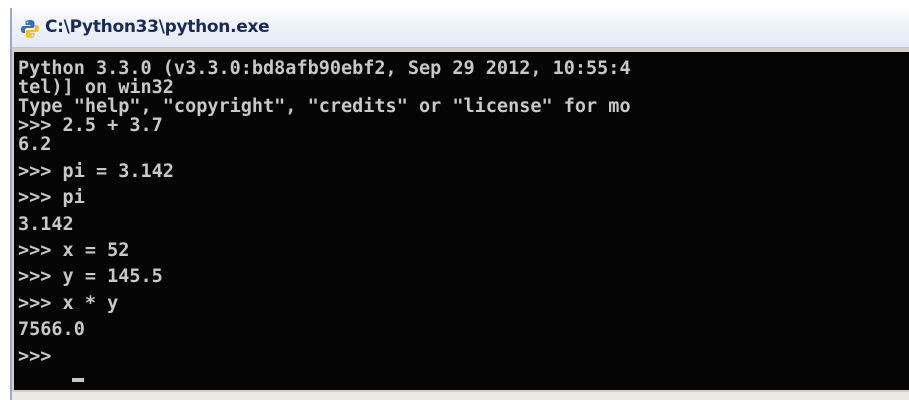 The image size is (909, 400). What do you see at coordinates (74, 250) in the screenshot?
I see `console-line: >>> x = 52` at bounding box center [74, 250].